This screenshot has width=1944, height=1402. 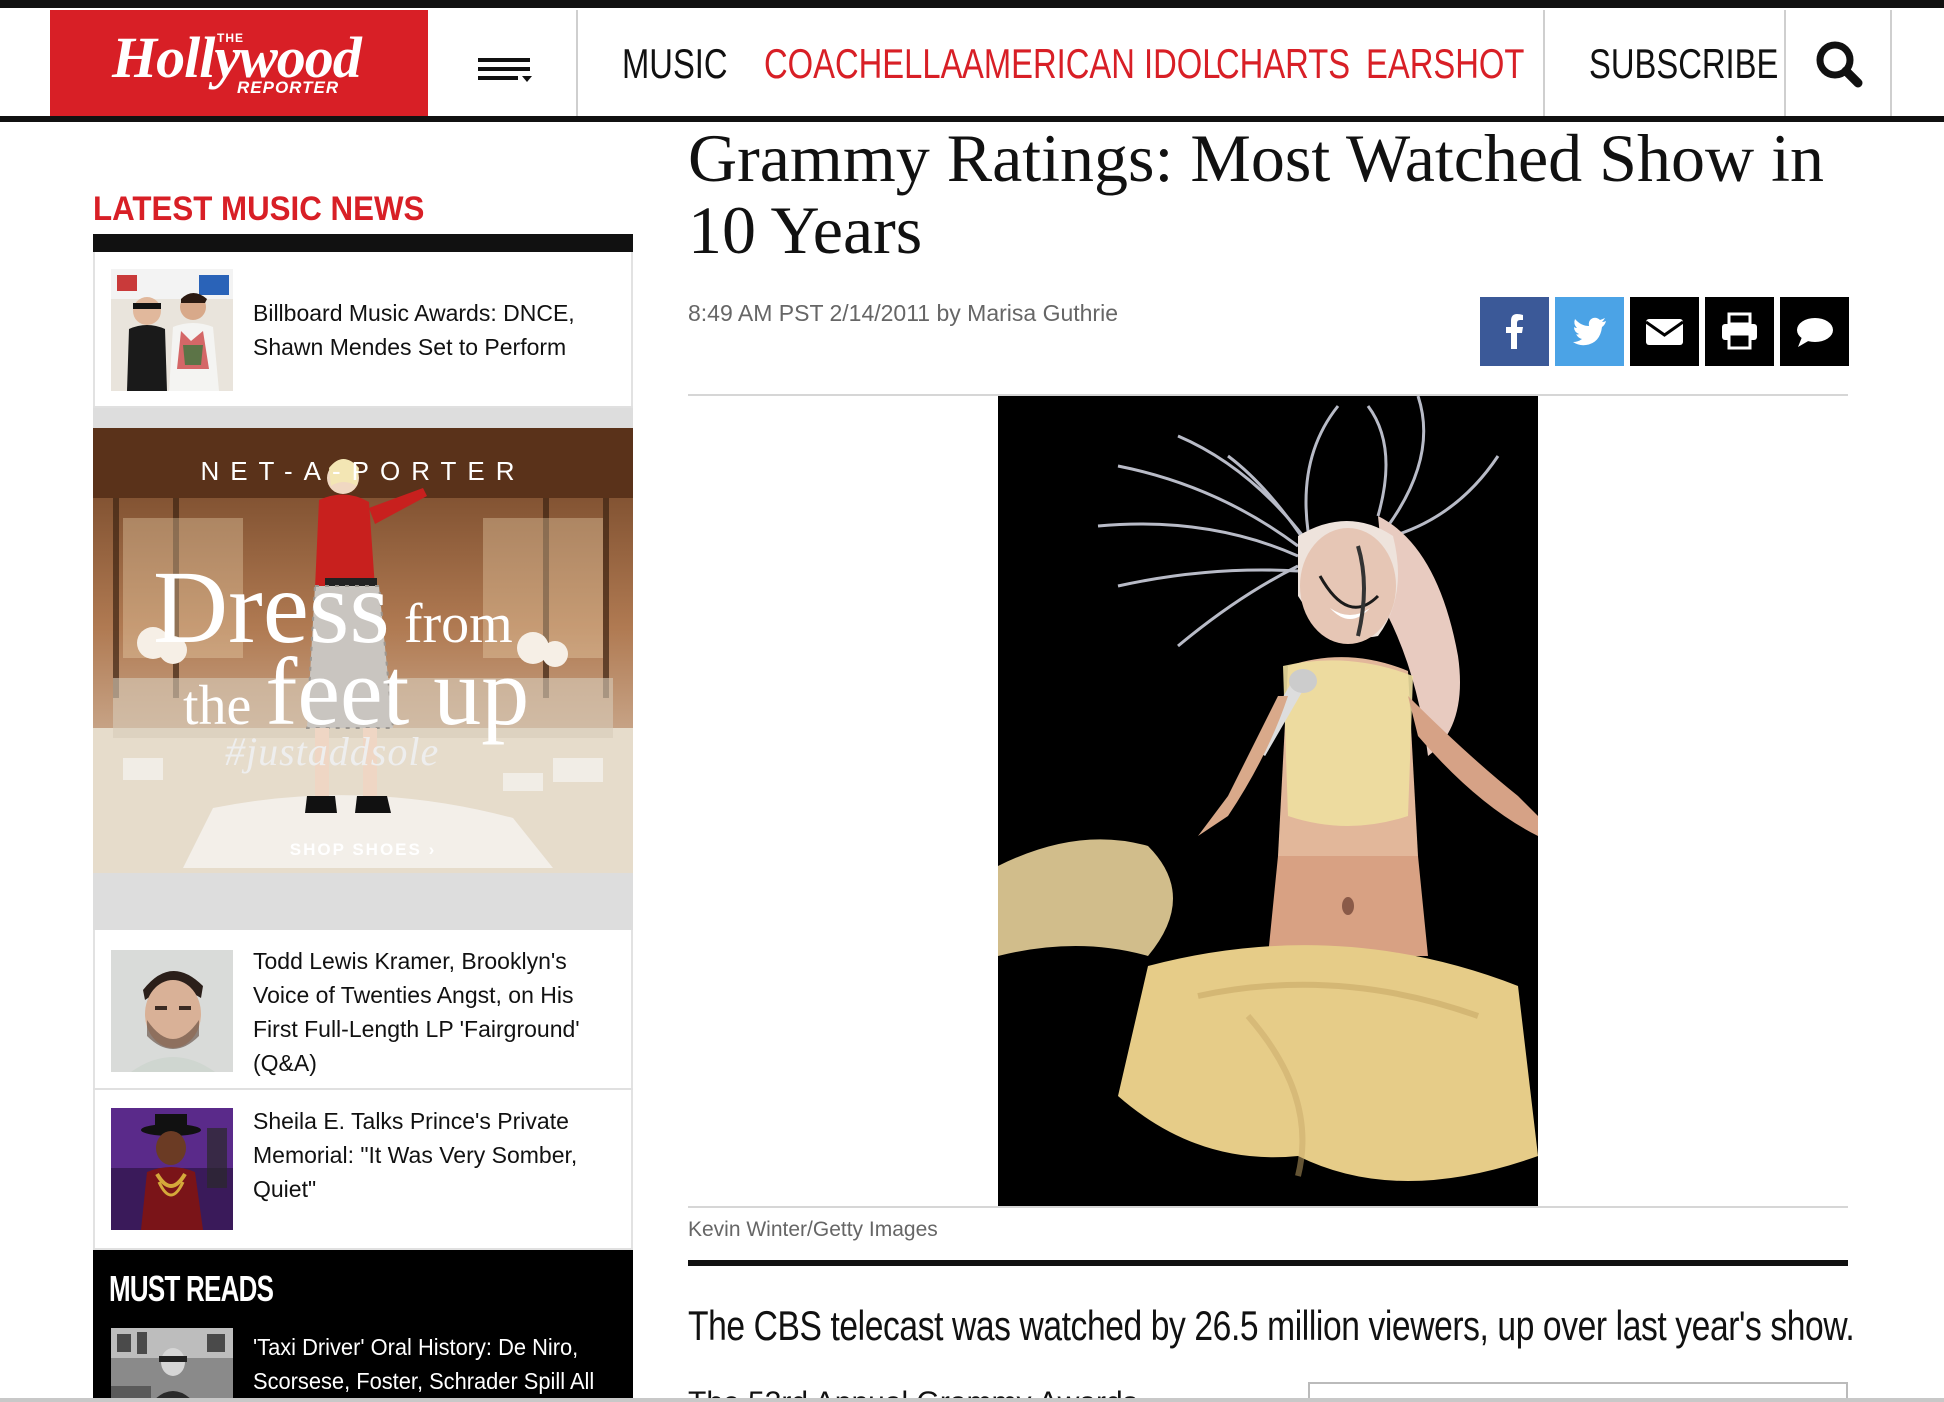 What do you see at coordinates (363, 850) in the screenshot?
I see `ad-cta: SHOP SHOES ›` at bounding box center [363, 850].